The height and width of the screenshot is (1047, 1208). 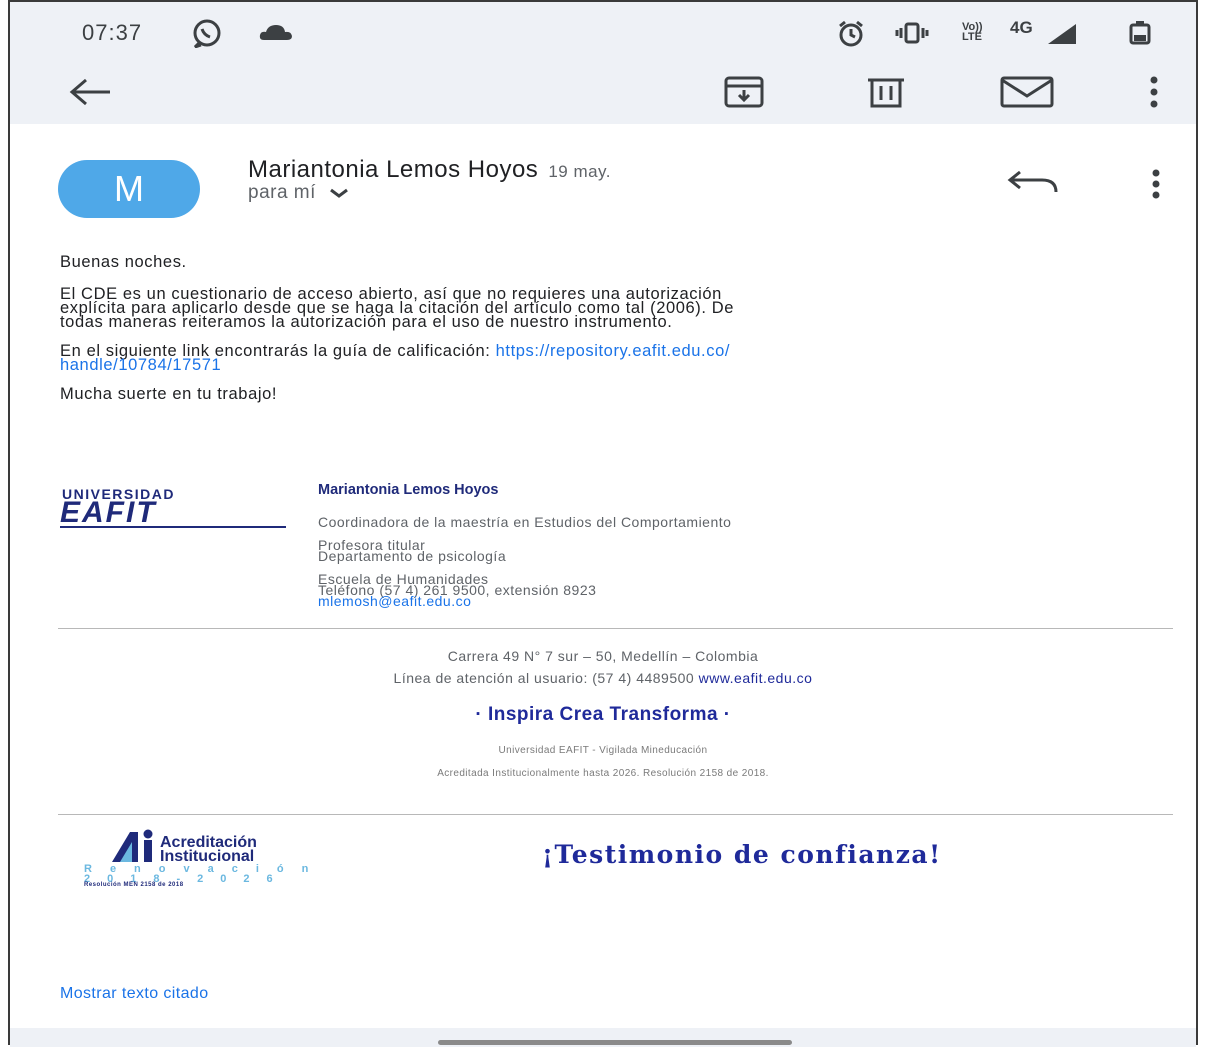 I want to click on network-type: 4G, so click(x=1021, y=27).